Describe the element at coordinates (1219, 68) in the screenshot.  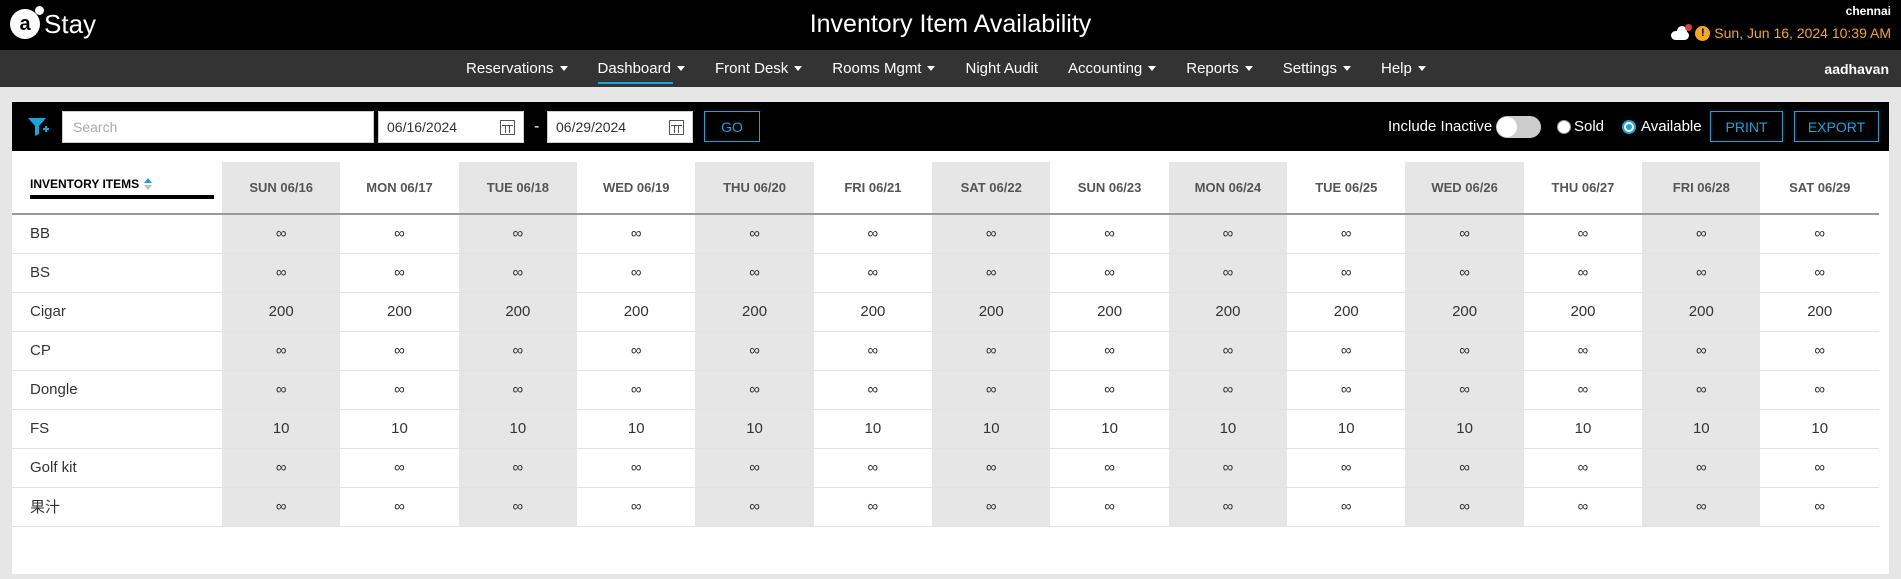
I see `nav-item-reports: Reports` at that location.